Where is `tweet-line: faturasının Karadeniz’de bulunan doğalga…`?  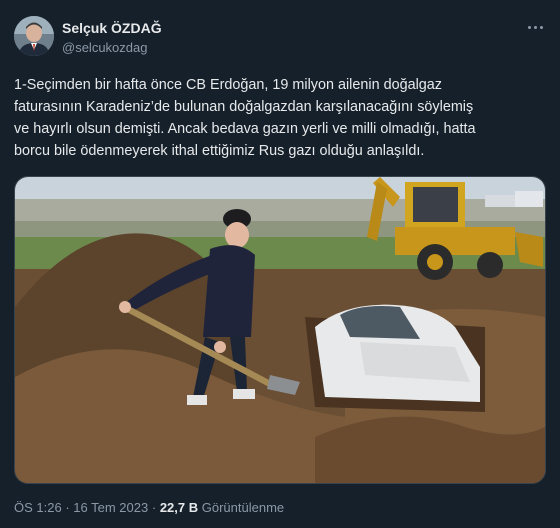 tweet-line: faturasının Karadeniz’de bulunan doğalga… is located at coordinates (244, 107).